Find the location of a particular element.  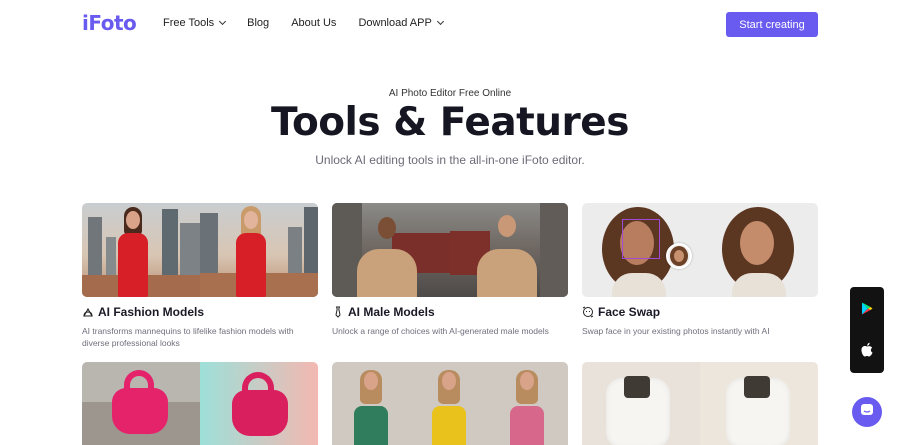

nav-blog-label: Blog is located at coordinates (258, 23).